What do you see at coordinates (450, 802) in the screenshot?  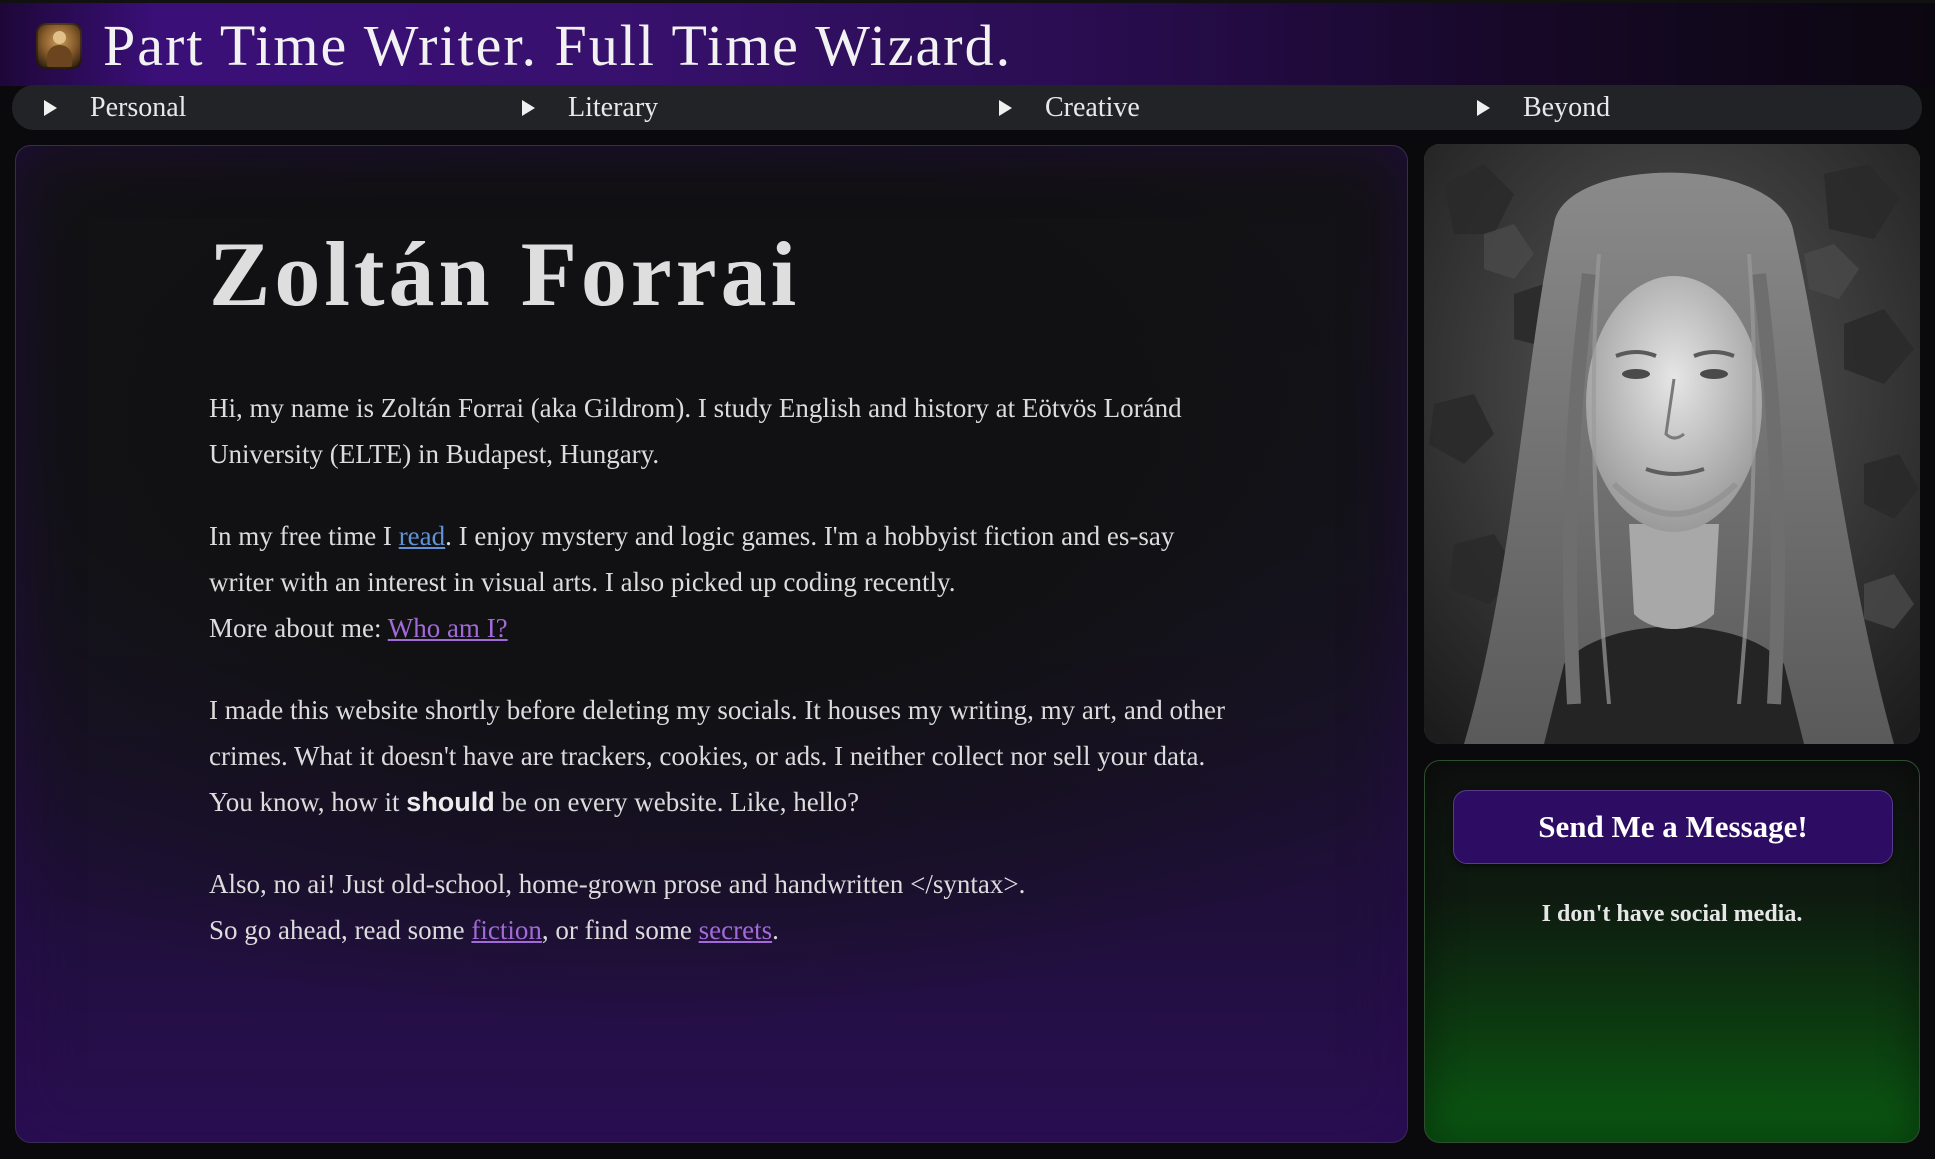 I see `emphasis: should` at bounding box center [450, 802].